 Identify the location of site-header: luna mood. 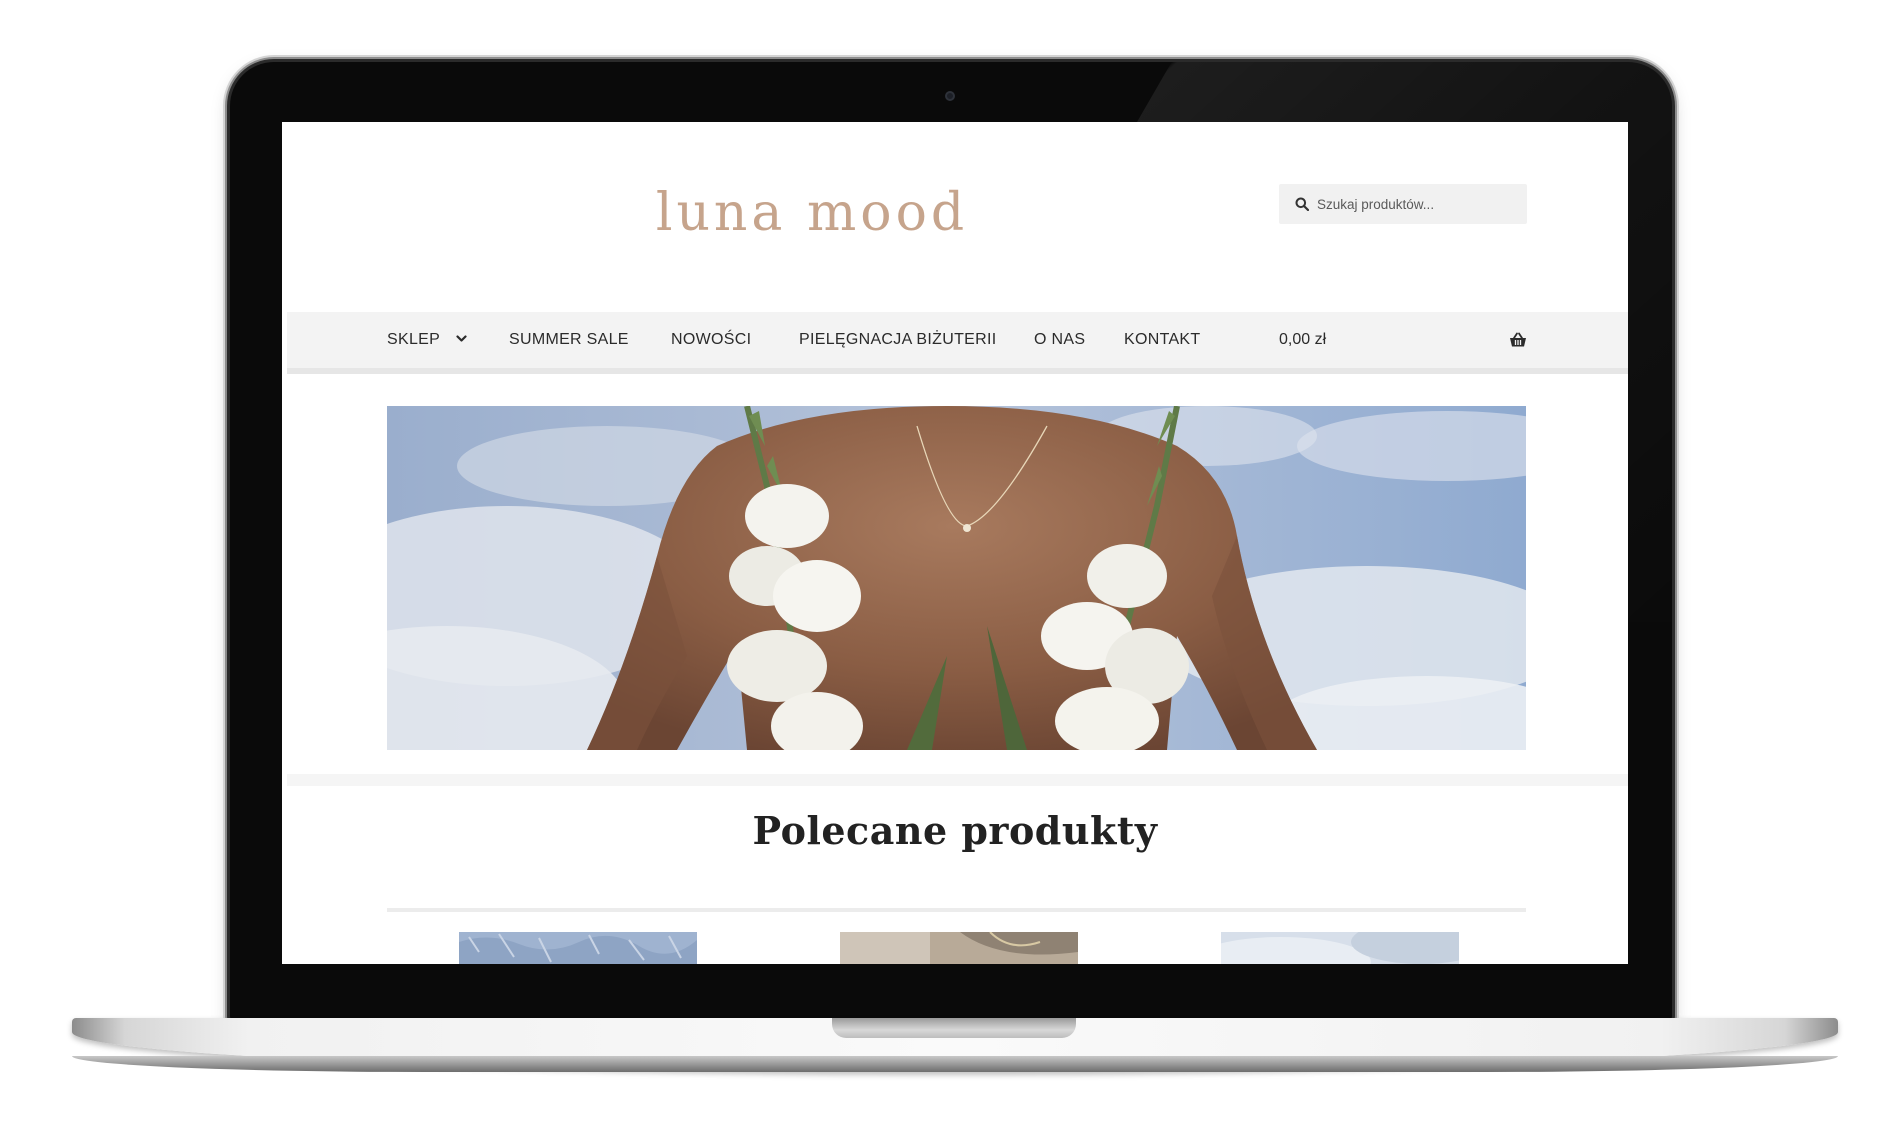
(955, 217).